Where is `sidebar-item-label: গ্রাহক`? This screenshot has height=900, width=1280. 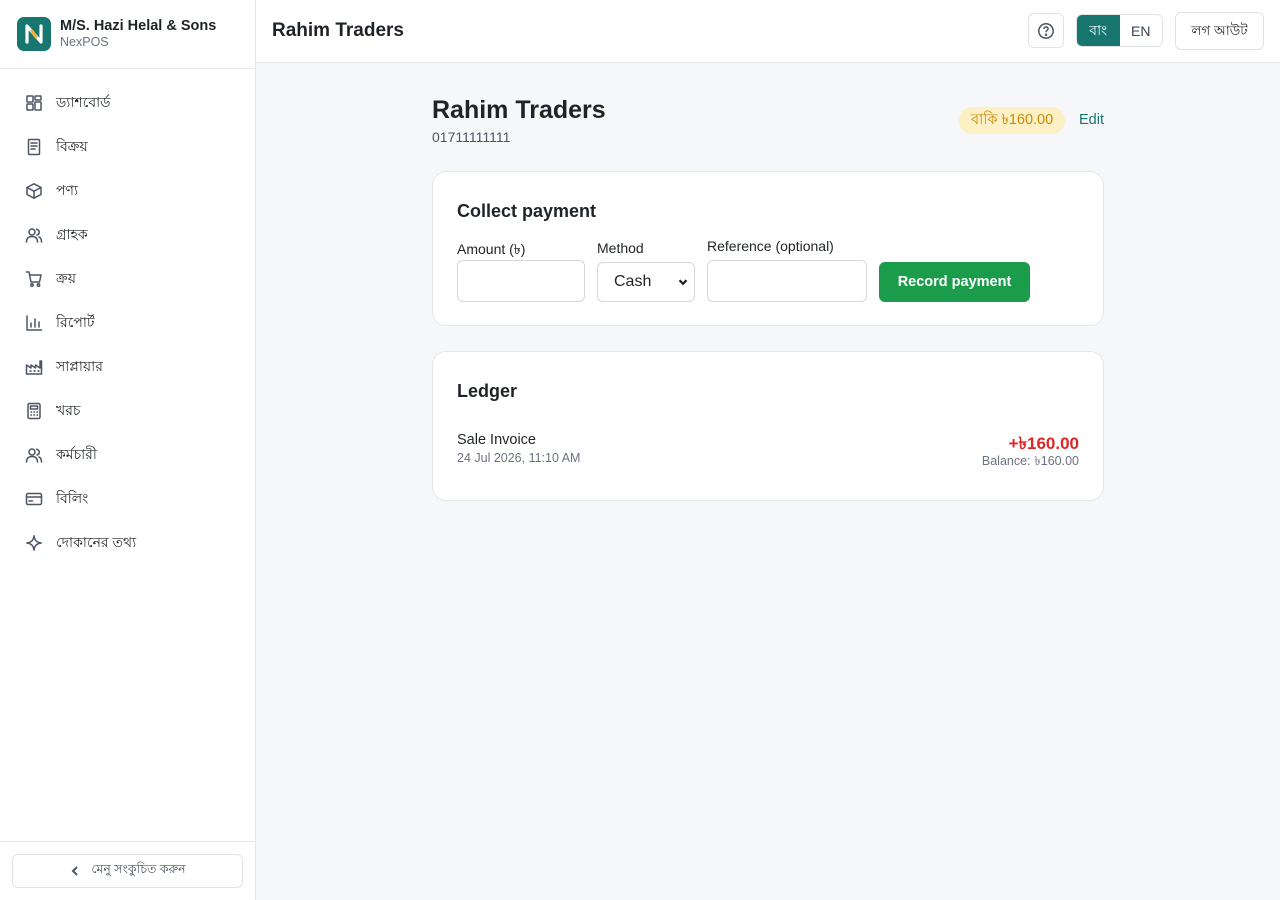 sidebar-item-label: গ্রাহক is located at coordinates (72, 234).